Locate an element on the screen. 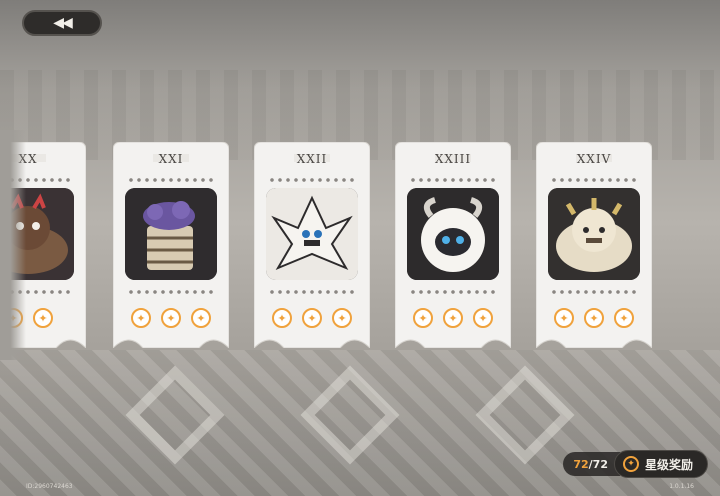 The image size is (720, 496). stage-card: XXII ✦ ✦ ✦ is located at coordinates (312, 245).